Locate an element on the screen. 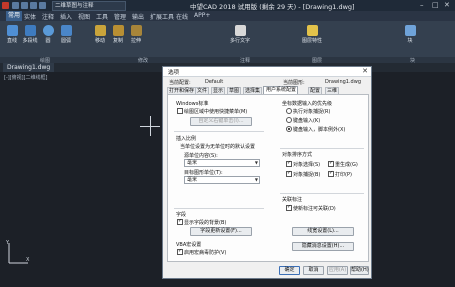 This screenshot has width=455, height=287. stretch-button: 拉伸 is located at coordinates (136, 34).